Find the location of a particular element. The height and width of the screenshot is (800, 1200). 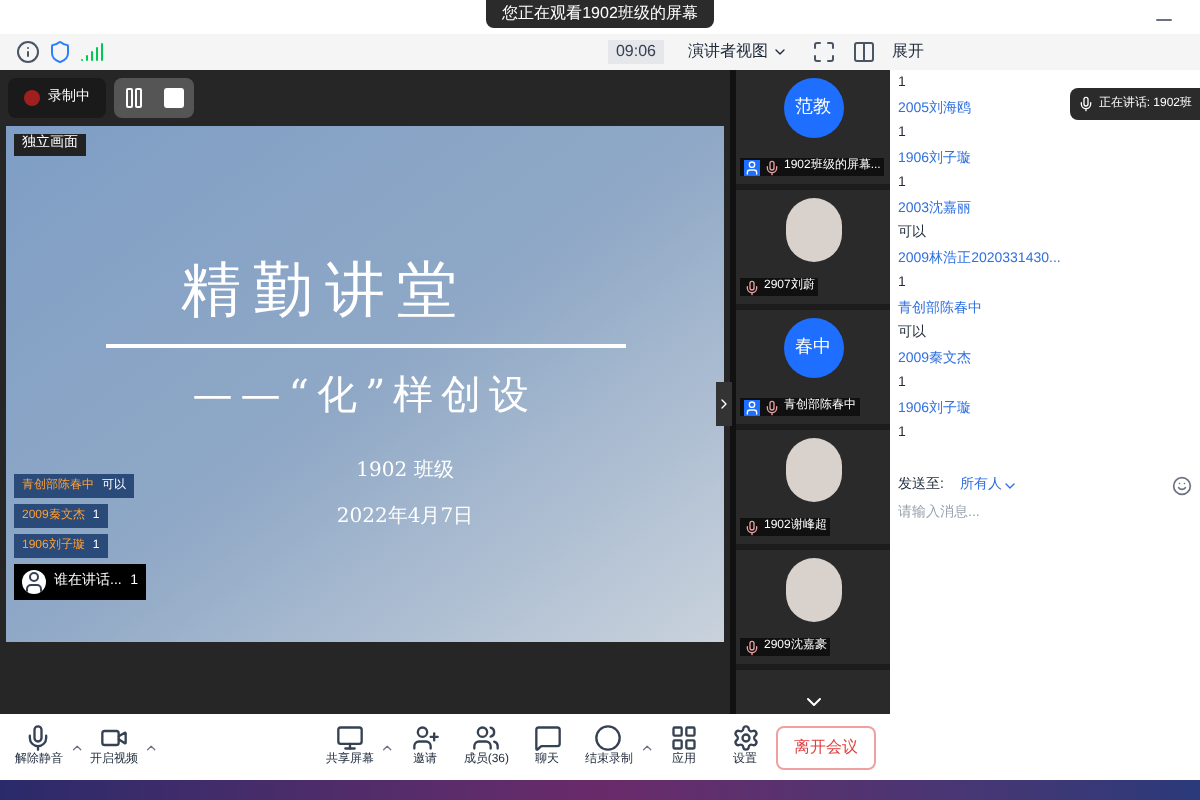

view-dropdown: 演讲者视图 is located at coordinates (738, 52).